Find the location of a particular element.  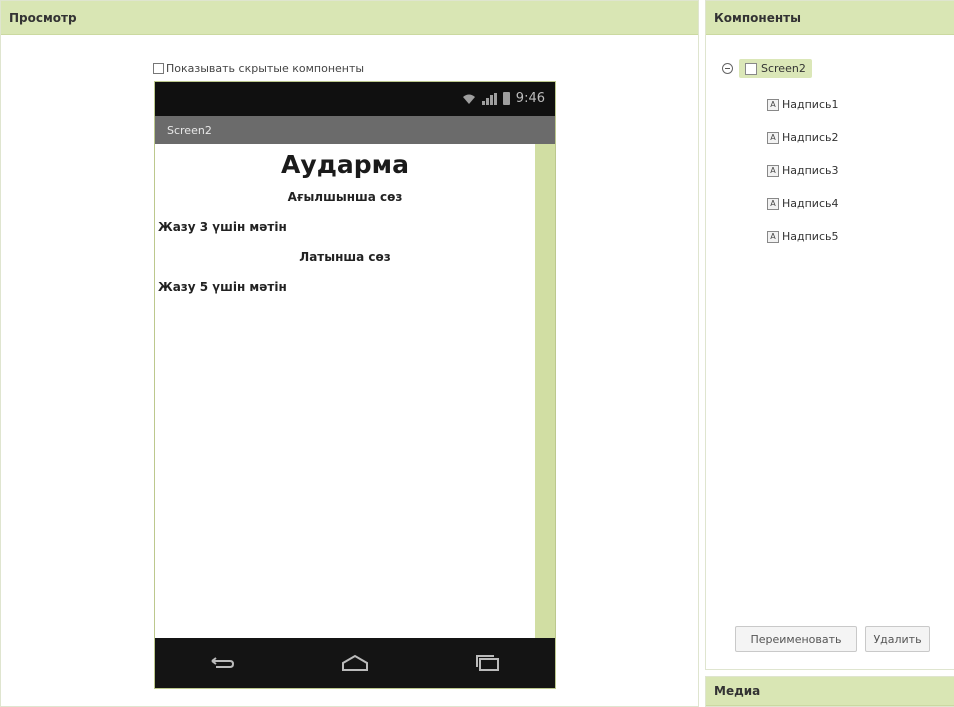

tree-node-text: Надпись1 is located at coordinates (810, 104).